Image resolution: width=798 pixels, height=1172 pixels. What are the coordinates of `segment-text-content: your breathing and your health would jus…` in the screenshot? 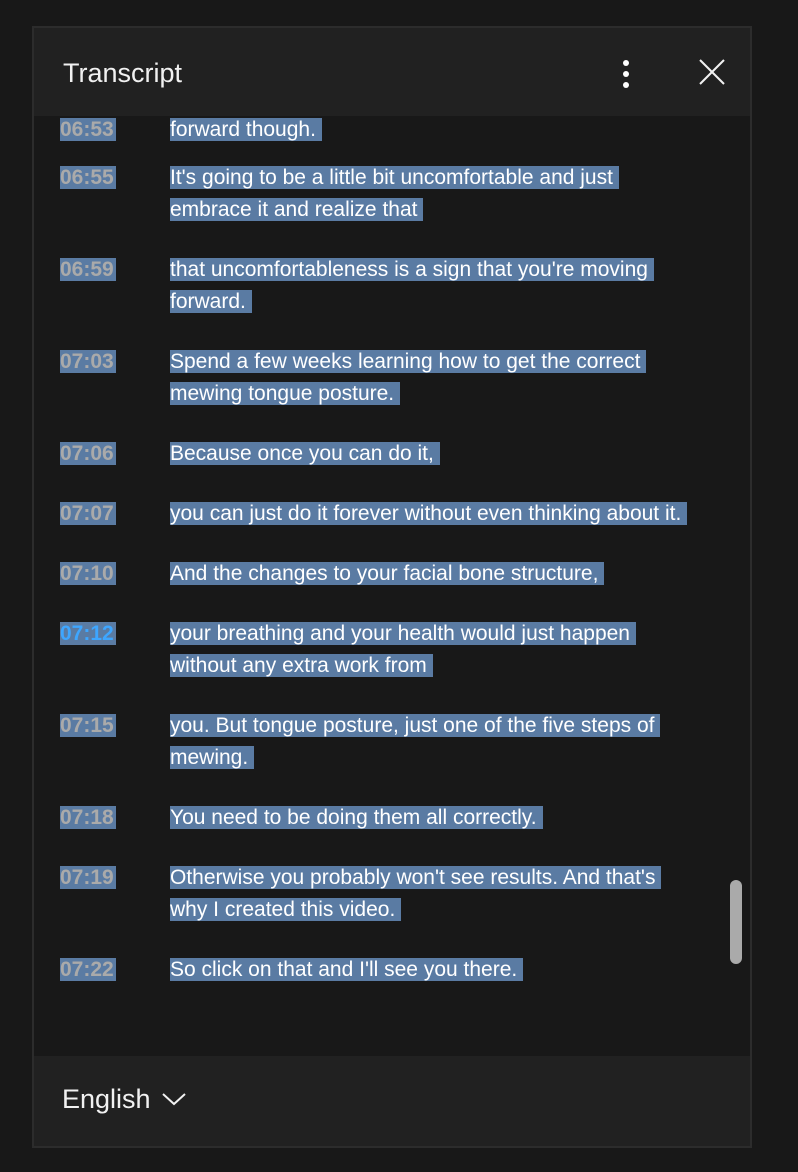 It's located at (403, 649).